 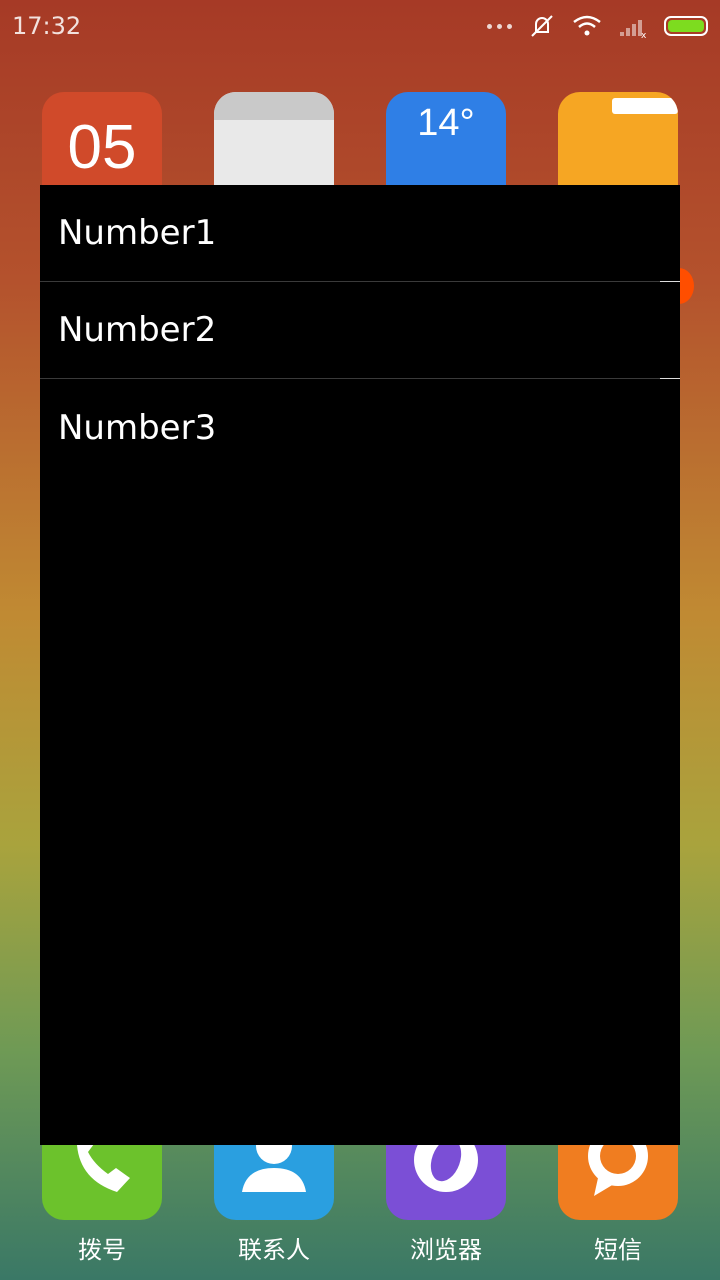 I want to click on list-item: Number1, so click(x=360, y=233).